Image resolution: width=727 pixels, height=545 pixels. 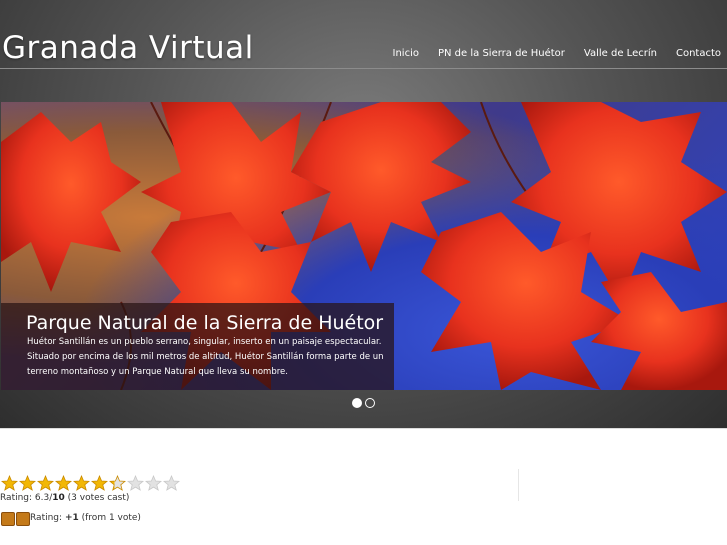 I want to click on nav-item-sierra-huetor: PN de la Sierra de Huétor, so click(x=501, y=53).